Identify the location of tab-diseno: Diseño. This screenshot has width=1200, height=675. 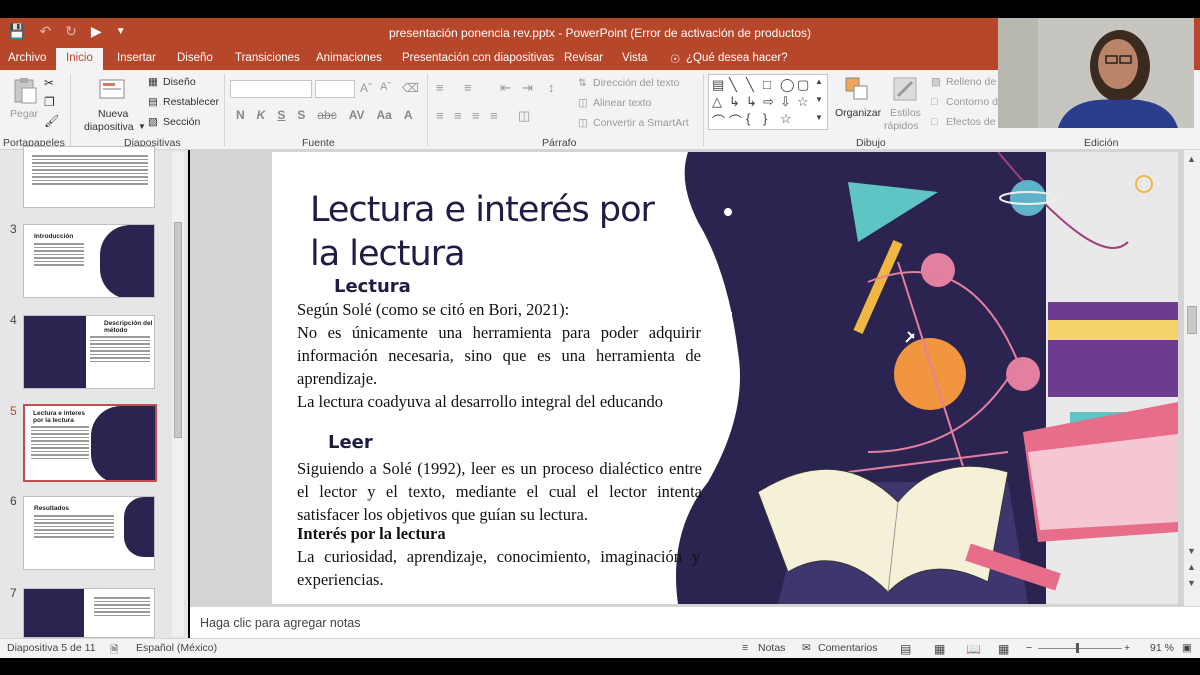
(195, 58).